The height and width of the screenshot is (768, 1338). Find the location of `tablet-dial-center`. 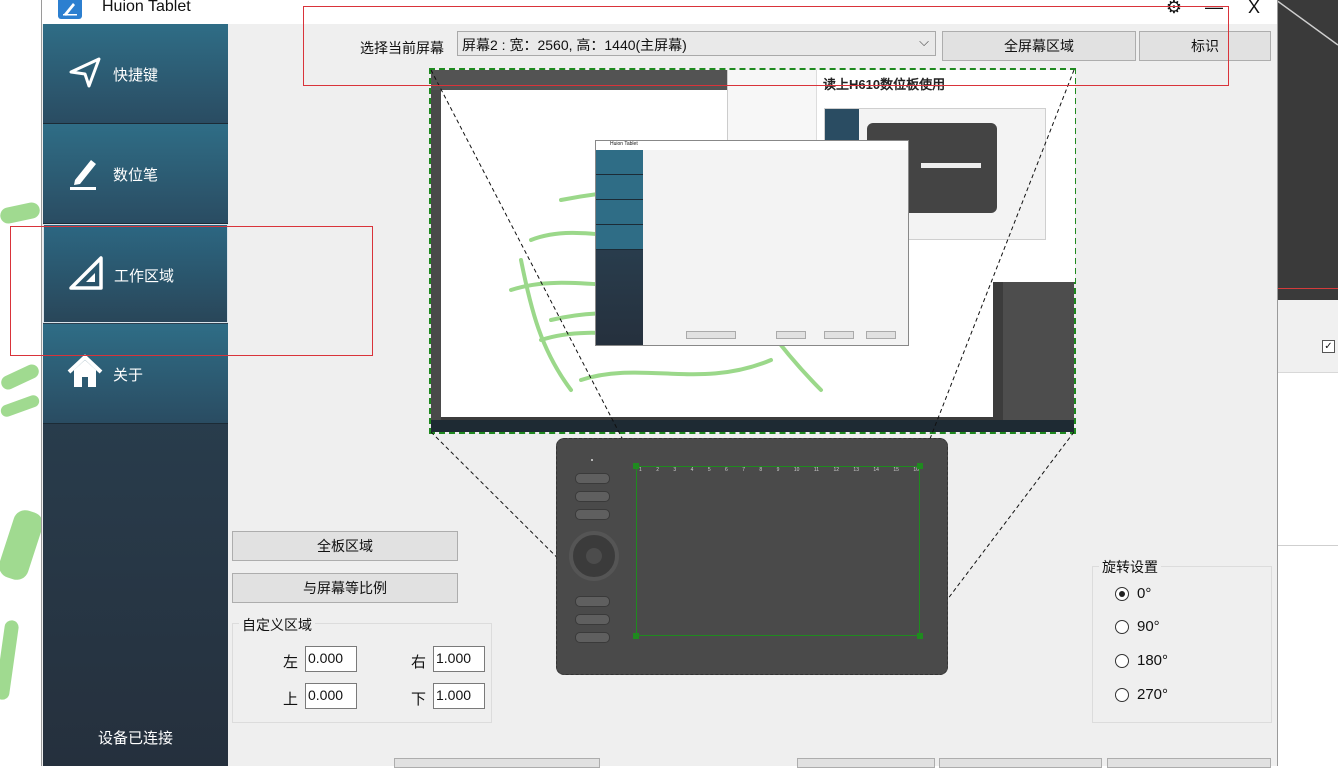

tablet-dial-center is located at coordinates (594, 556).